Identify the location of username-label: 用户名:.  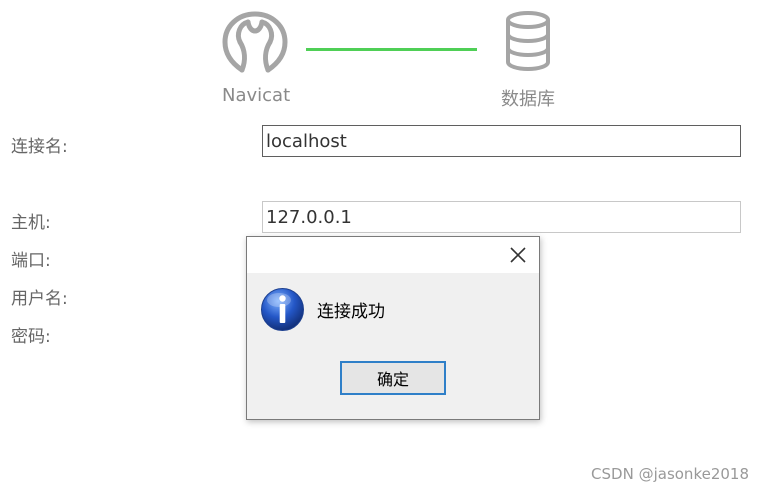
(39, 299).